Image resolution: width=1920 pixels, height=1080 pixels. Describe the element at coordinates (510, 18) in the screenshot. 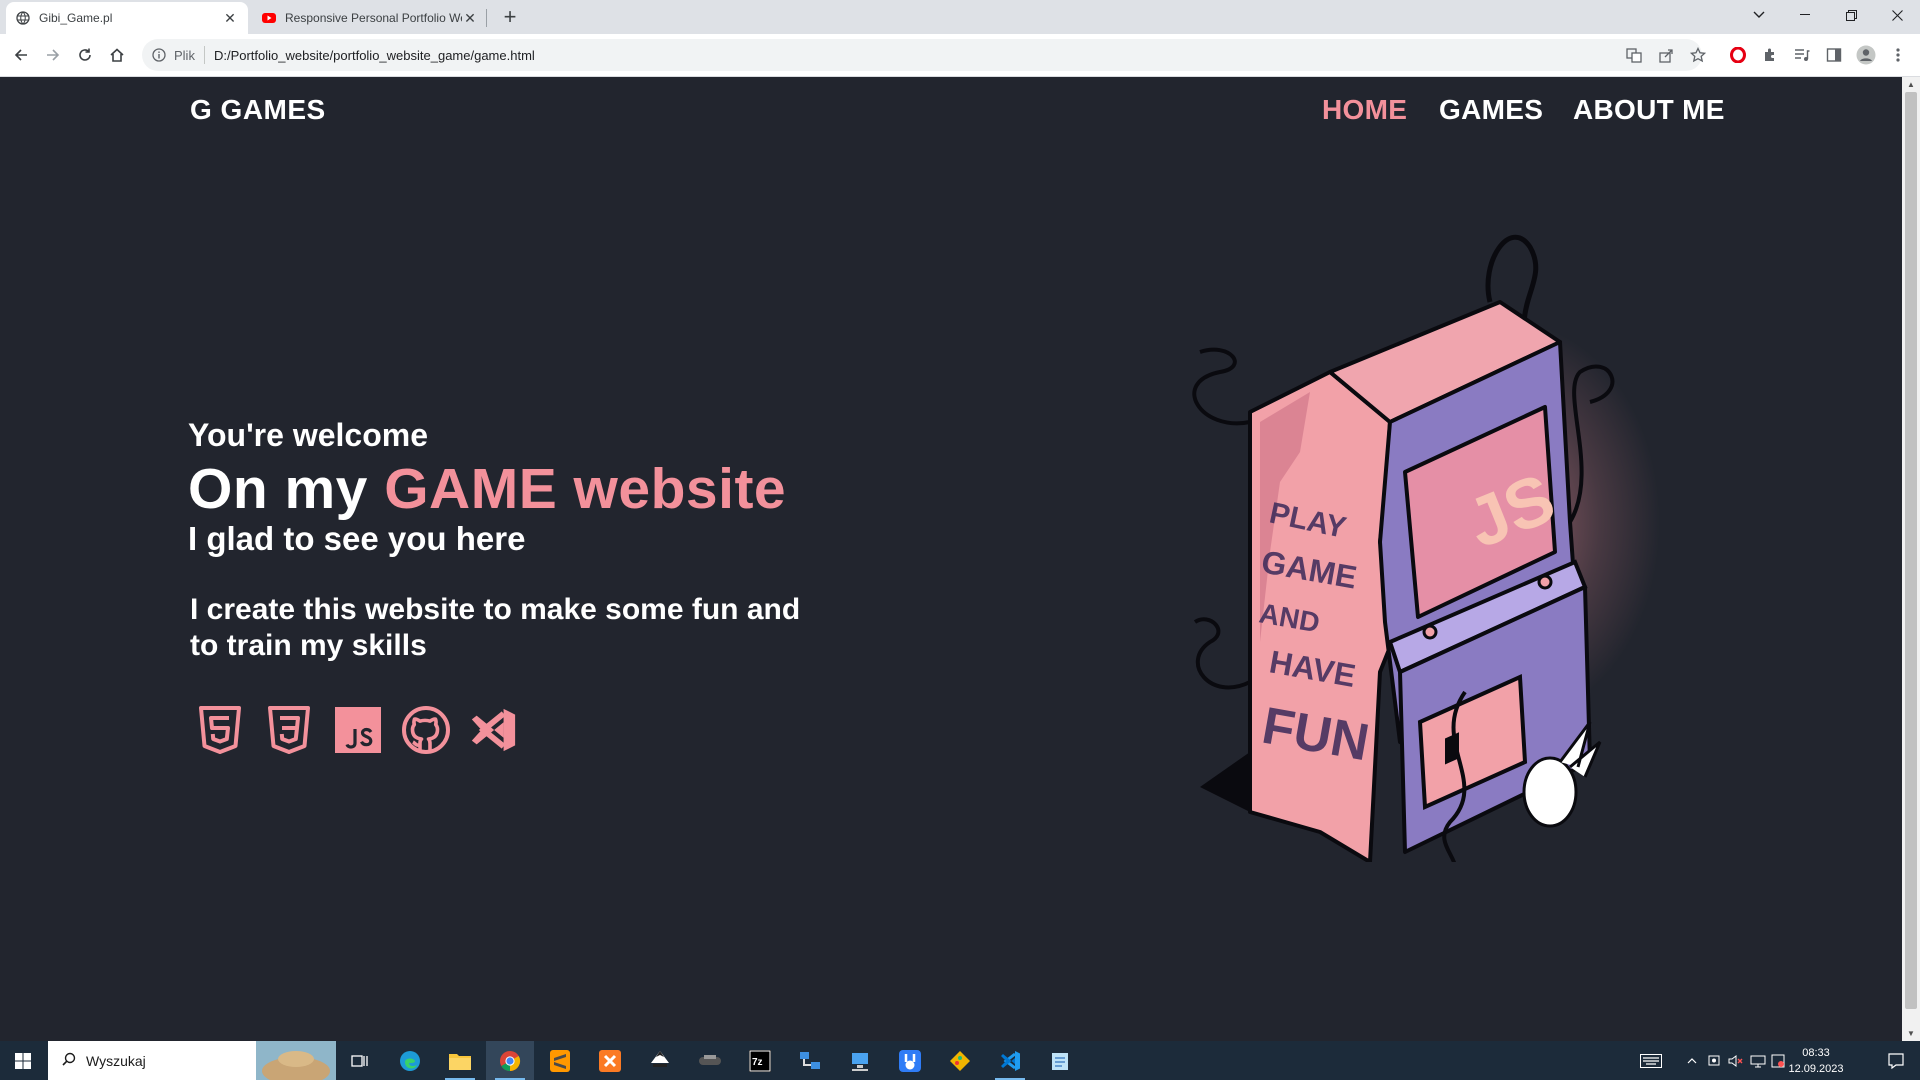

I see `new-tab-button: +` at that location.